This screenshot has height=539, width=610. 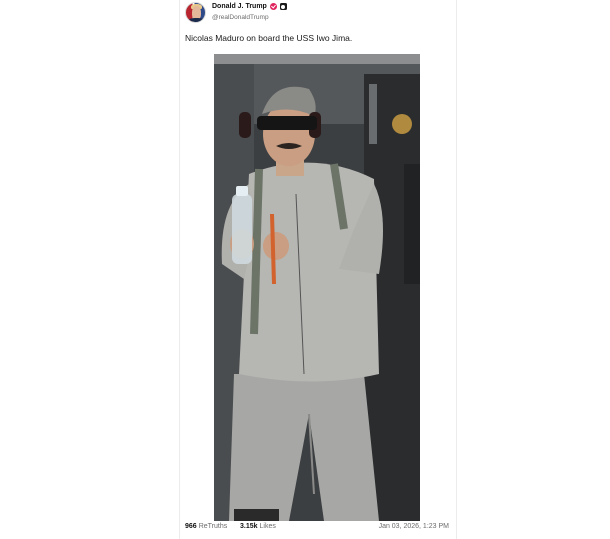 What do you see at coordinates (195, 12) in the screenshot?
I see `author-avatar` at bounding box center [195, 12].